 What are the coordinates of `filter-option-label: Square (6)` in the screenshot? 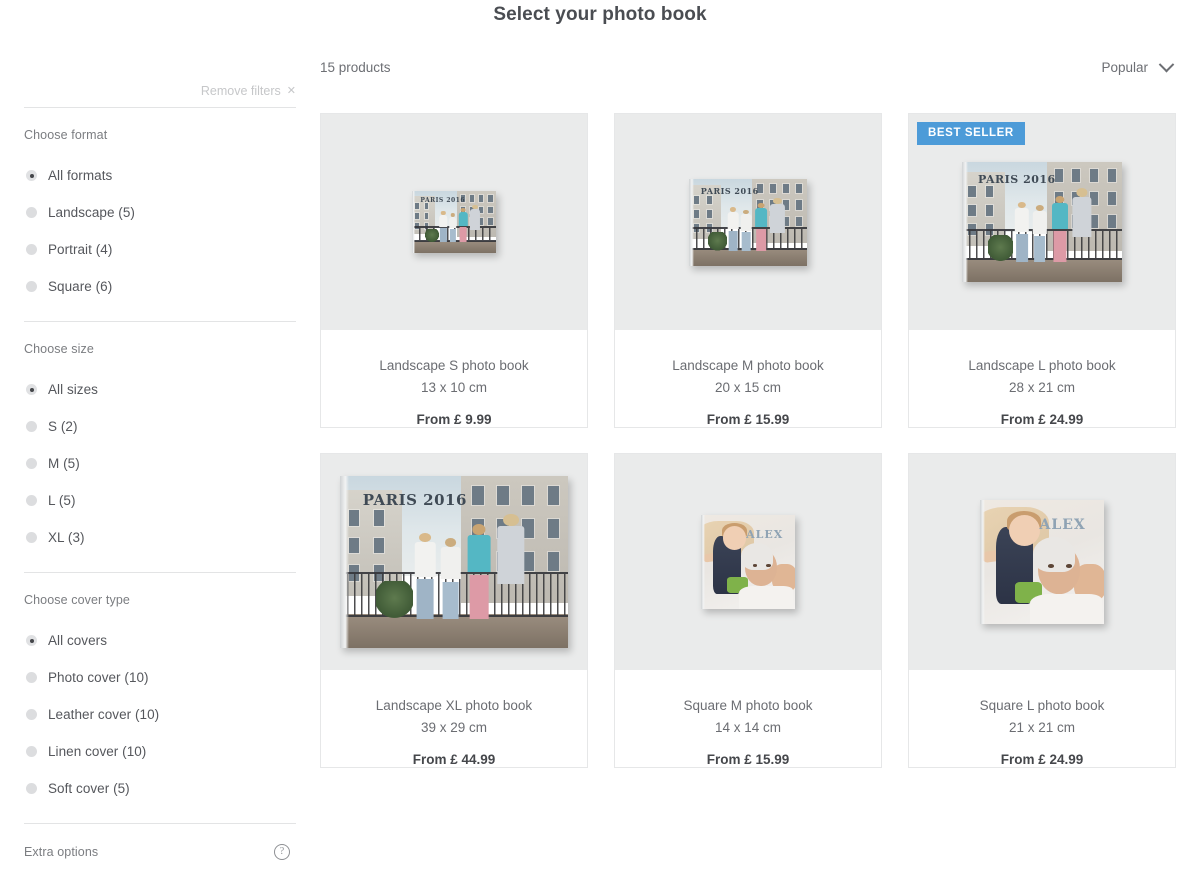 It's located at (80, 286).